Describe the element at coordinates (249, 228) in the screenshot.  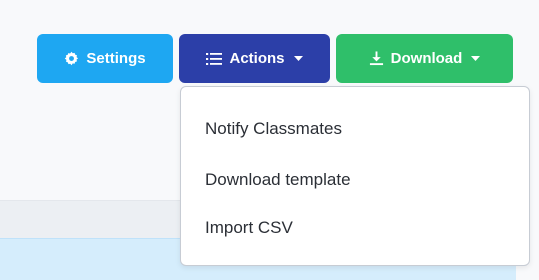
I see `menu-item-import-csv: Import CSV` at that location.